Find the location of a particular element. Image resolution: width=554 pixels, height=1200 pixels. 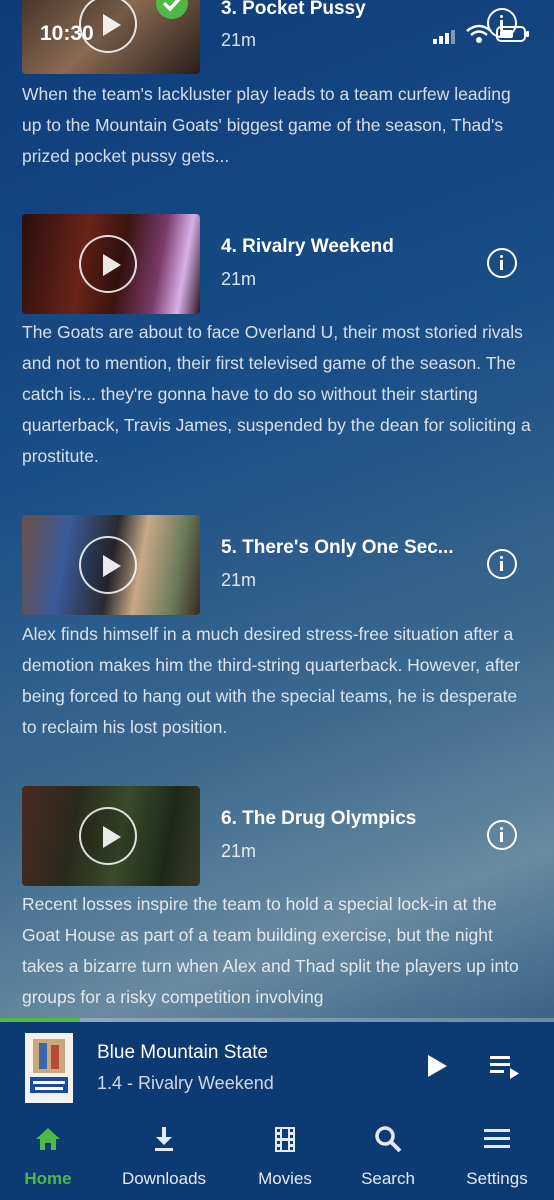

nav-home: Home is located at coordinates (51, 1154).